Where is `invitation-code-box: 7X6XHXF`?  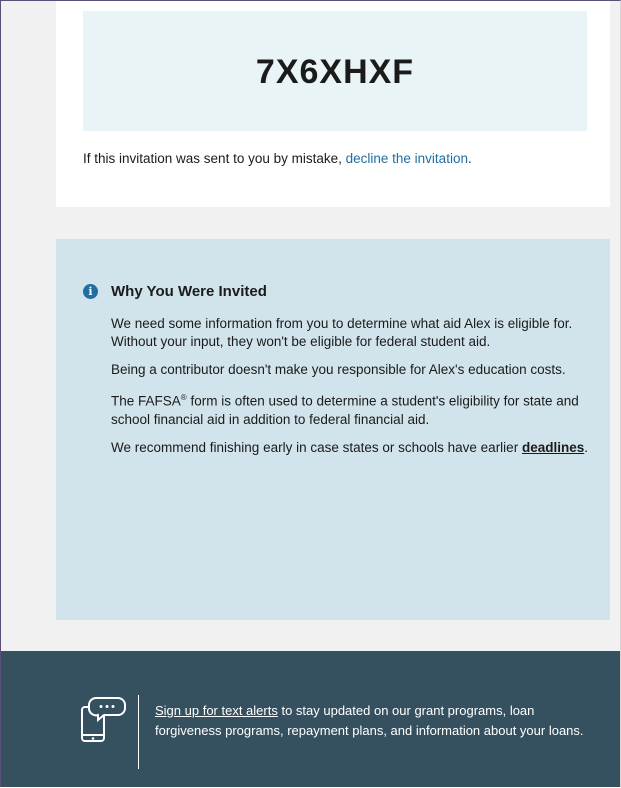 invitation-code-box: 7X6XHXF is located at coordinates (335, 71).